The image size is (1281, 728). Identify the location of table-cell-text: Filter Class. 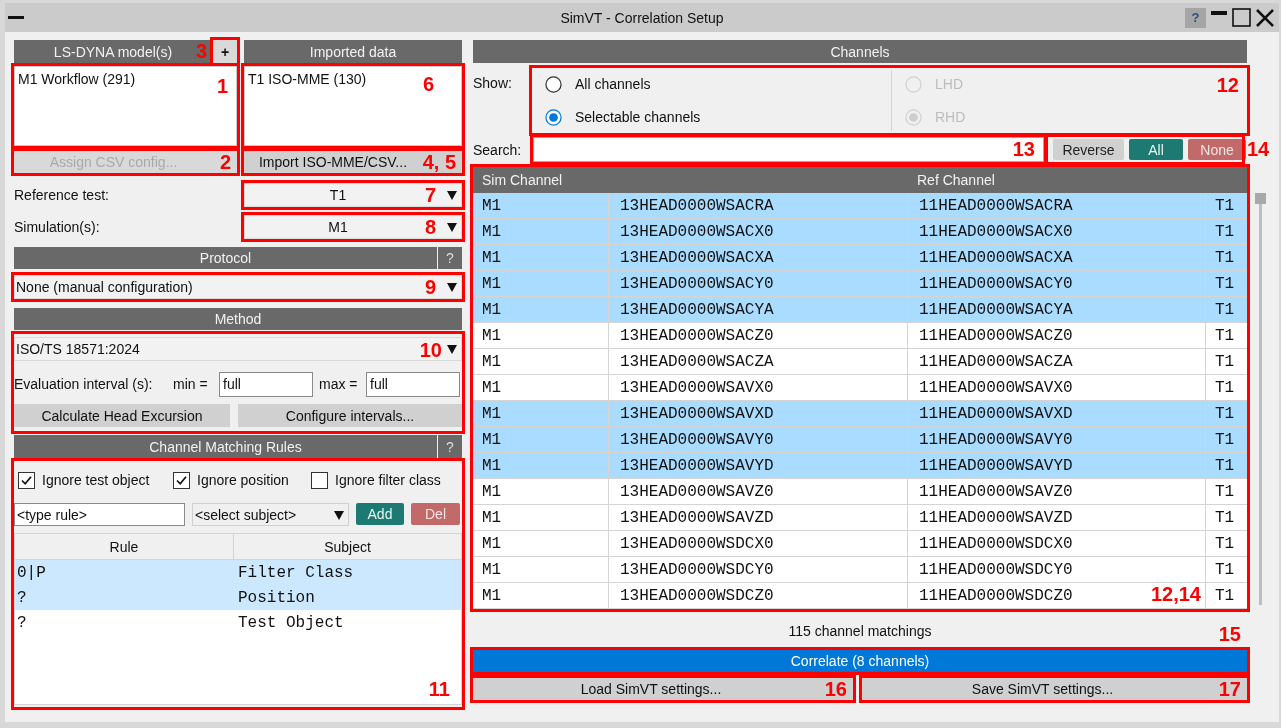
(296, 572).